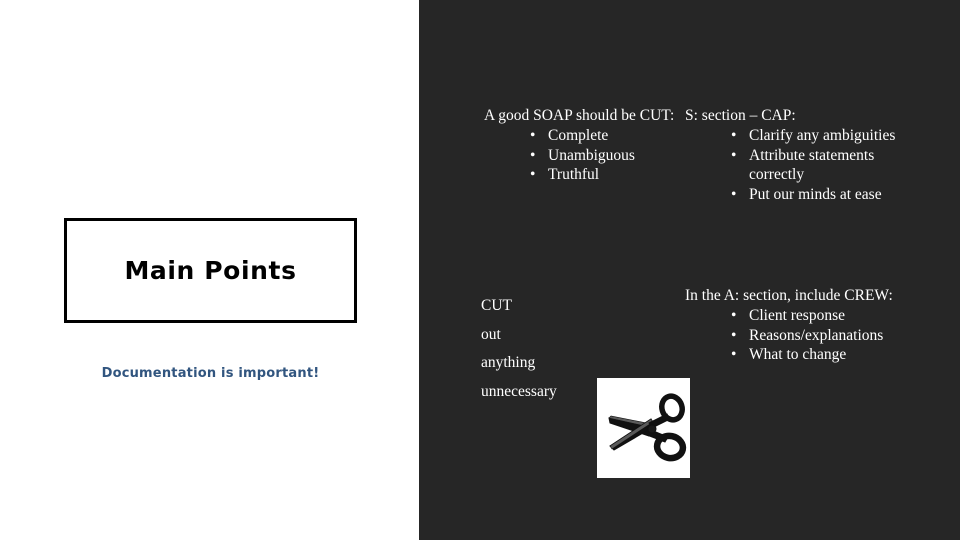 The height and width of the screenshot is (540, 960). Describe the element at coordinates (574, 175) in the screenshot. I see `list-item-label: Truthful` at that location.